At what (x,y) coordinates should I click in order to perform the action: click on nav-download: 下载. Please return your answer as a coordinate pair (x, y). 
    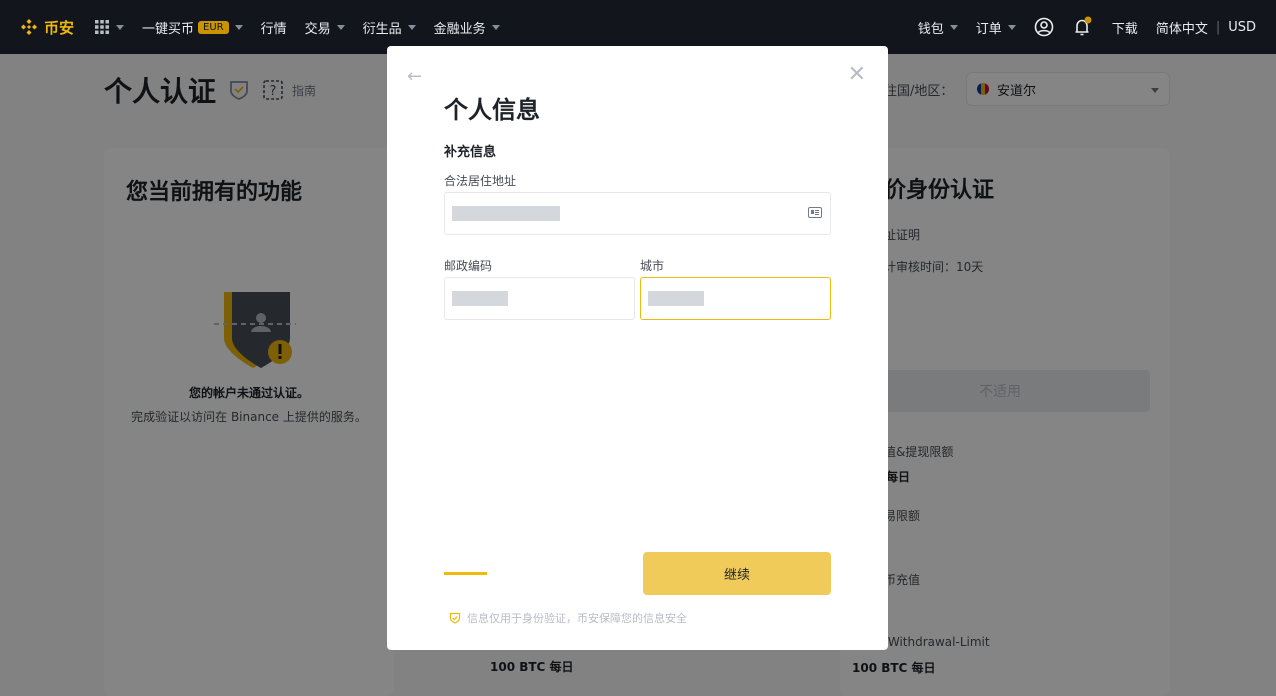
    Looking at the image, I should click on (1125, 27).